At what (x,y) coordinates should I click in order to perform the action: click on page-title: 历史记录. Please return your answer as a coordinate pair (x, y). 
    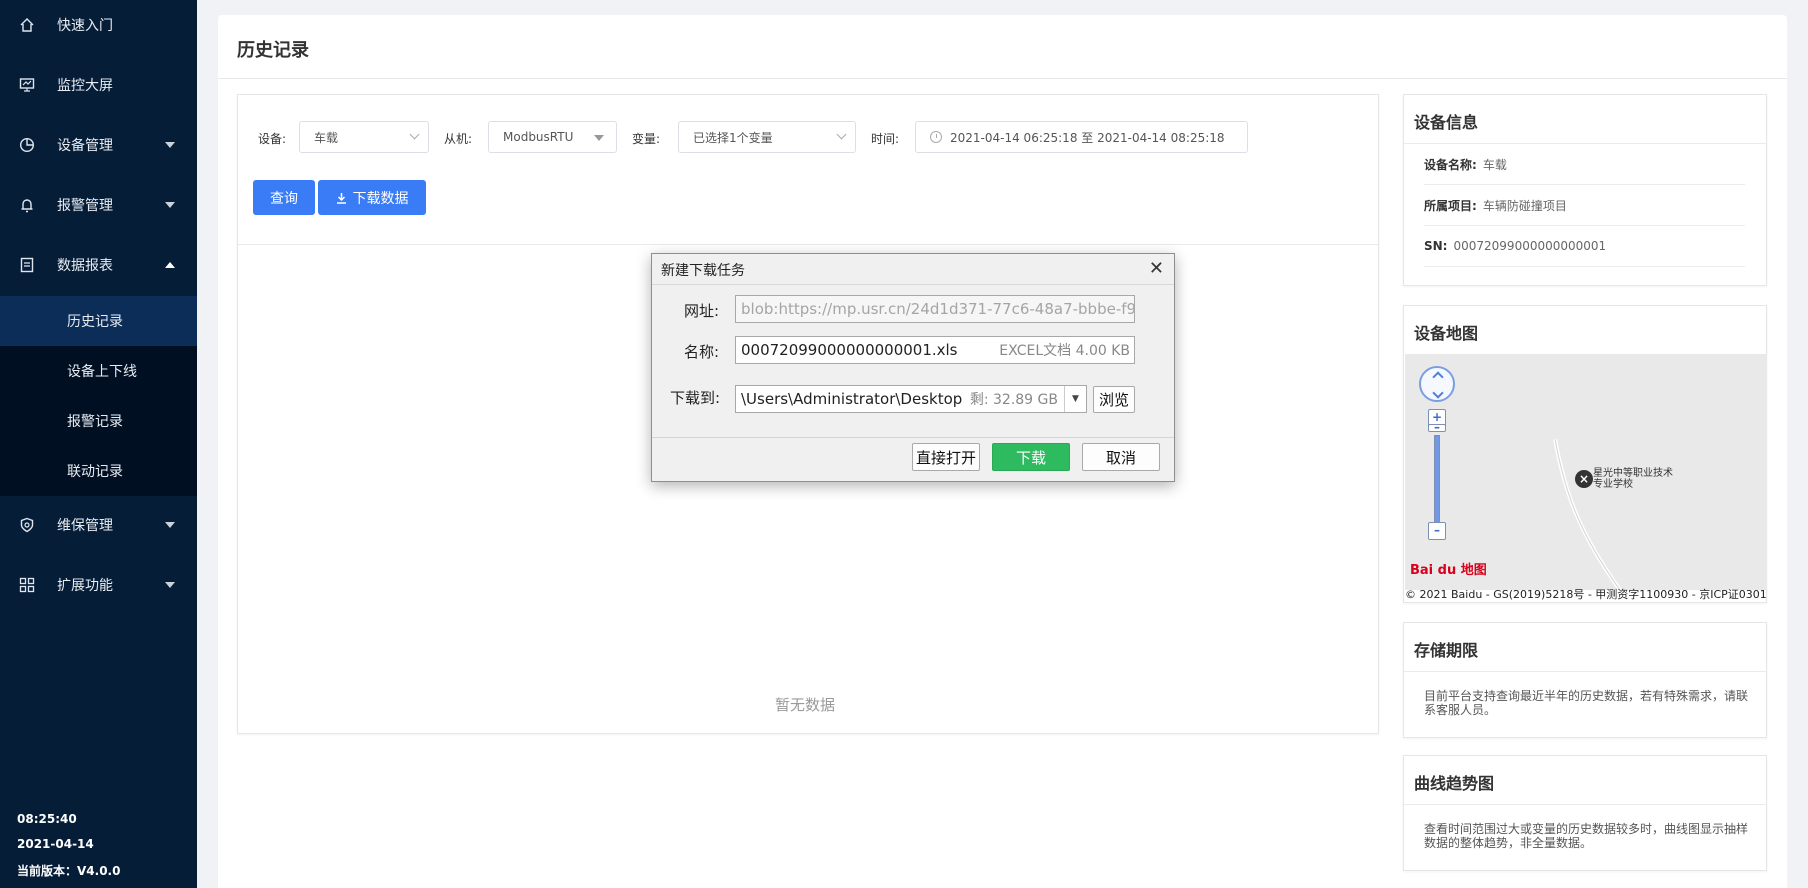
    Looking at the image, I should click on (273, 50).